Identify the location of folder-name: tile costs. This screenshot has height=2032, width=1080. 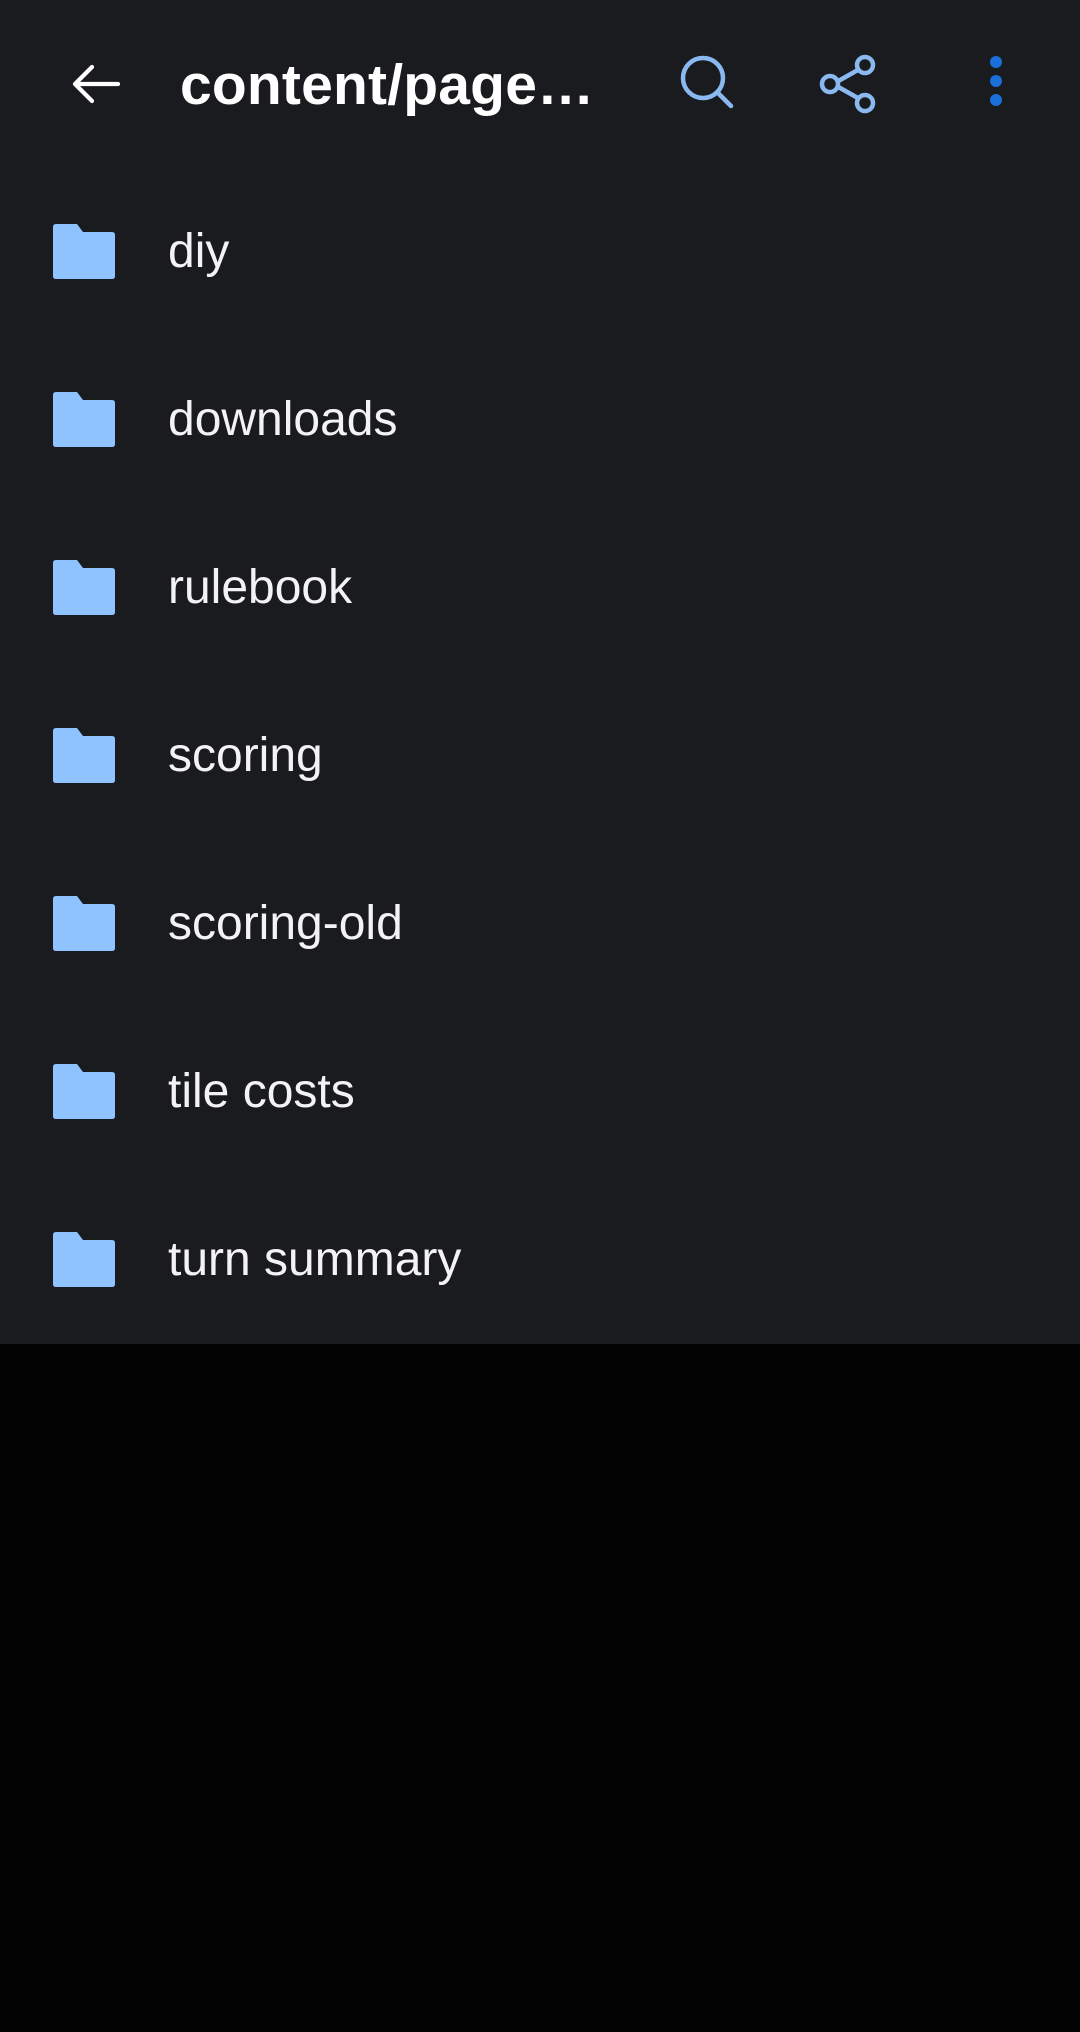
(261, 1091).